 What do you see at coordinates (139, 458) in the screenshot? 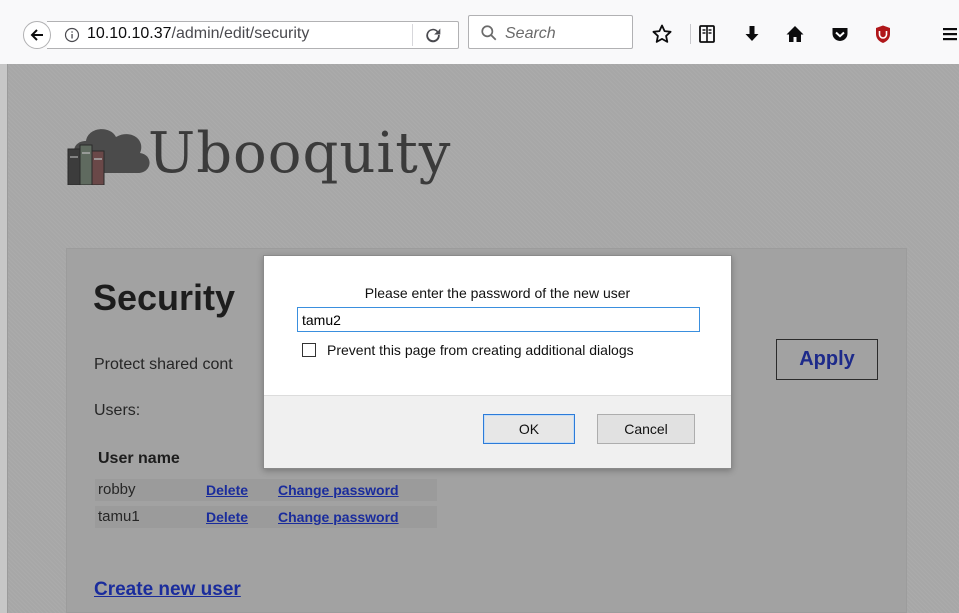
I see `table-header-username: User name` at bounding box center [139, 458].